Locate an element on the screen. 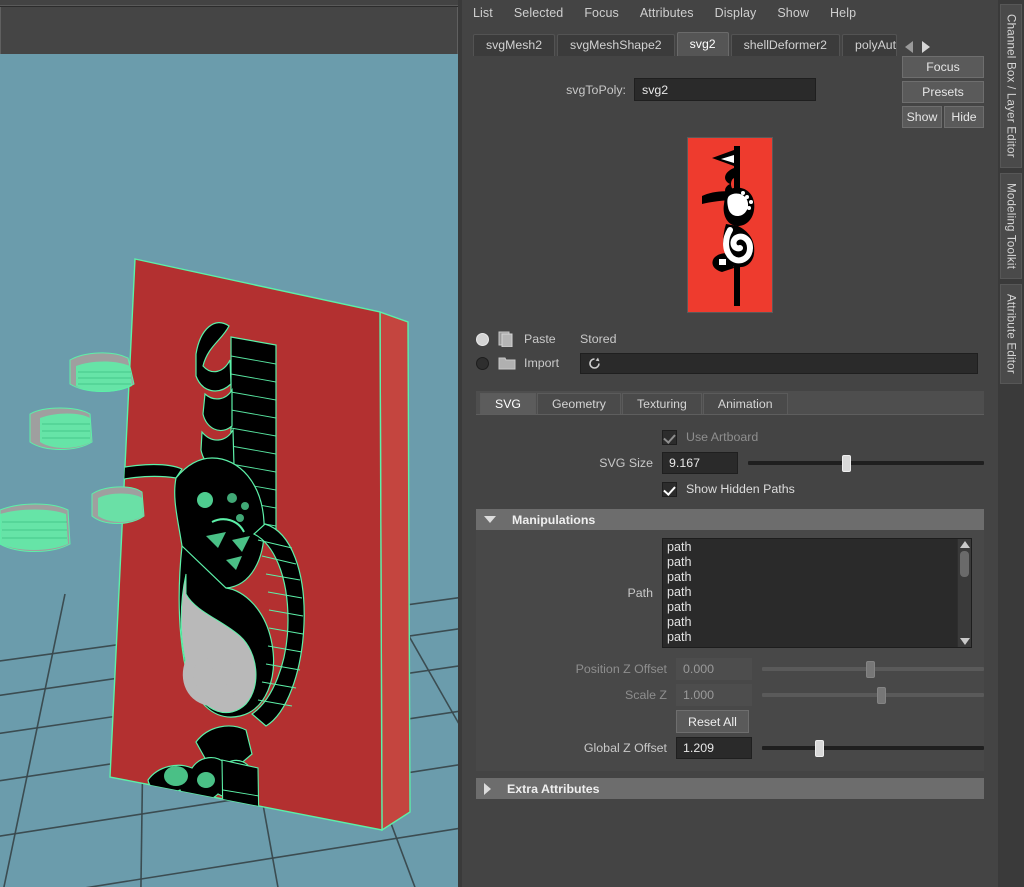  scale-z-slider is located at coordinates (873, 695).